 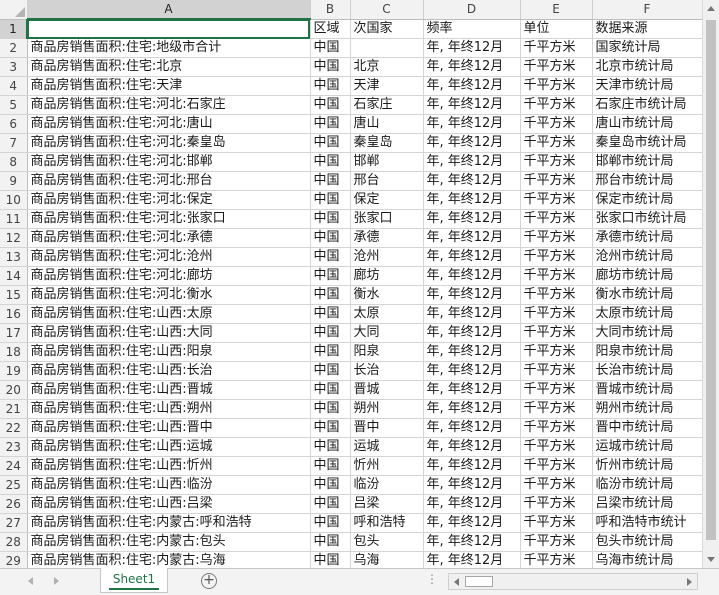 I want to click on cell-f: 太原市统计局, so click(x=647, y=314).